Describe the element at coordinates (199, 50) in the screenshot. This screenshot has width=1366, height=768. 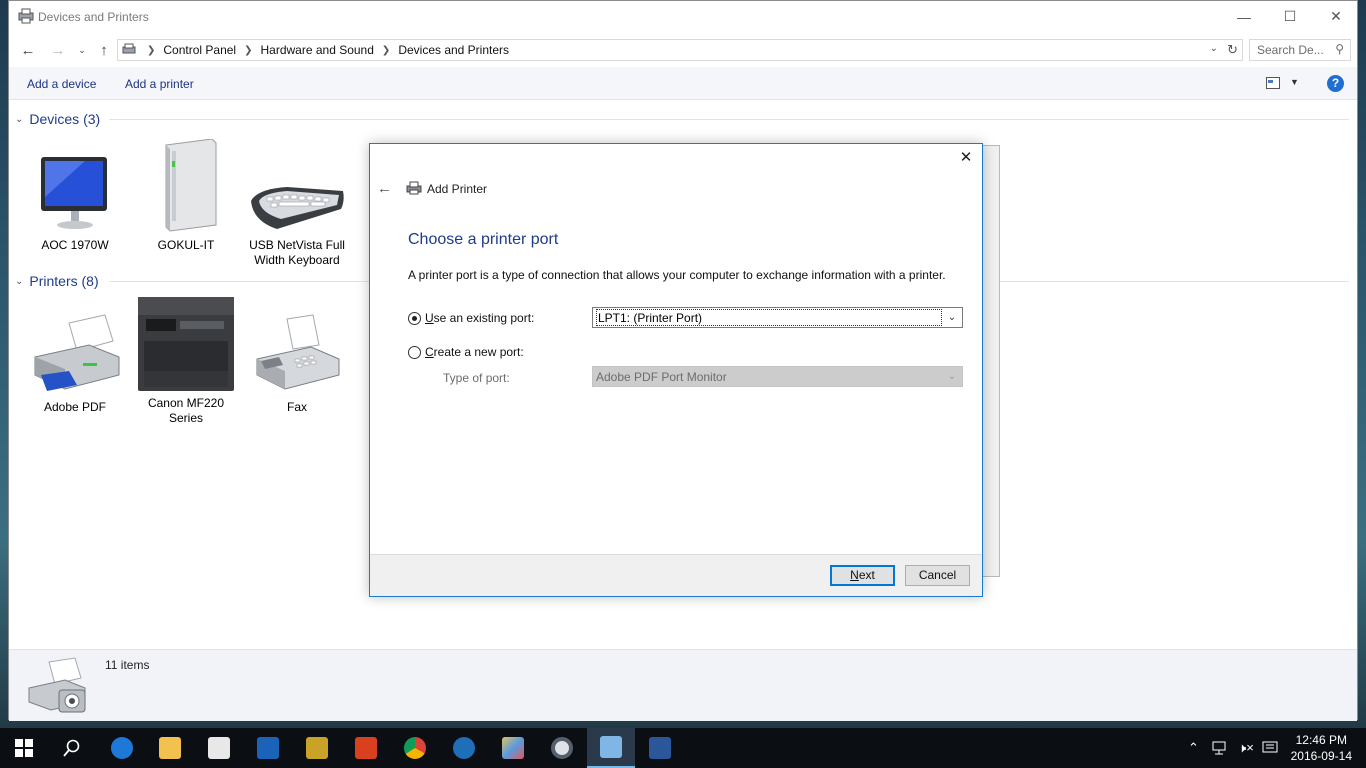
I see `breadcrumb-control-panel: Control Panel` at that location.